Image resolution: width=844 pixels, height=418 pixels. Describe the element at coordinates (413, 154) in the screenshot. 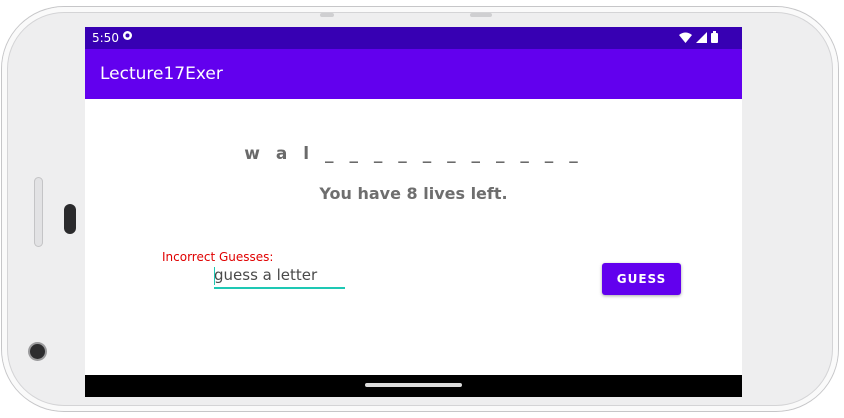

I see `word-display: w a l _ _ _ _ _ _ _ _ _ _ _` at that location.